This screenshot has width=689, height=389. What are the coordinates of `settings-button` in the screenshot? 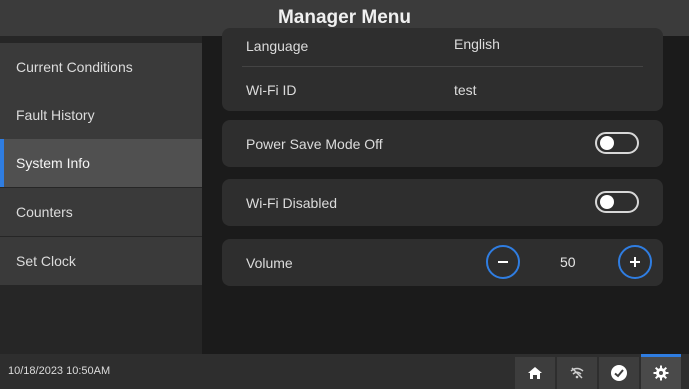 It's located at (661, 371).